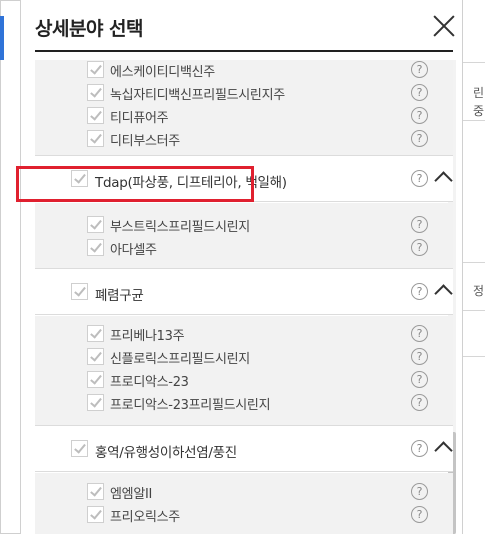  I want to click on group-label: 홍역/유행성이하선염/풍진, so click(166, 453).